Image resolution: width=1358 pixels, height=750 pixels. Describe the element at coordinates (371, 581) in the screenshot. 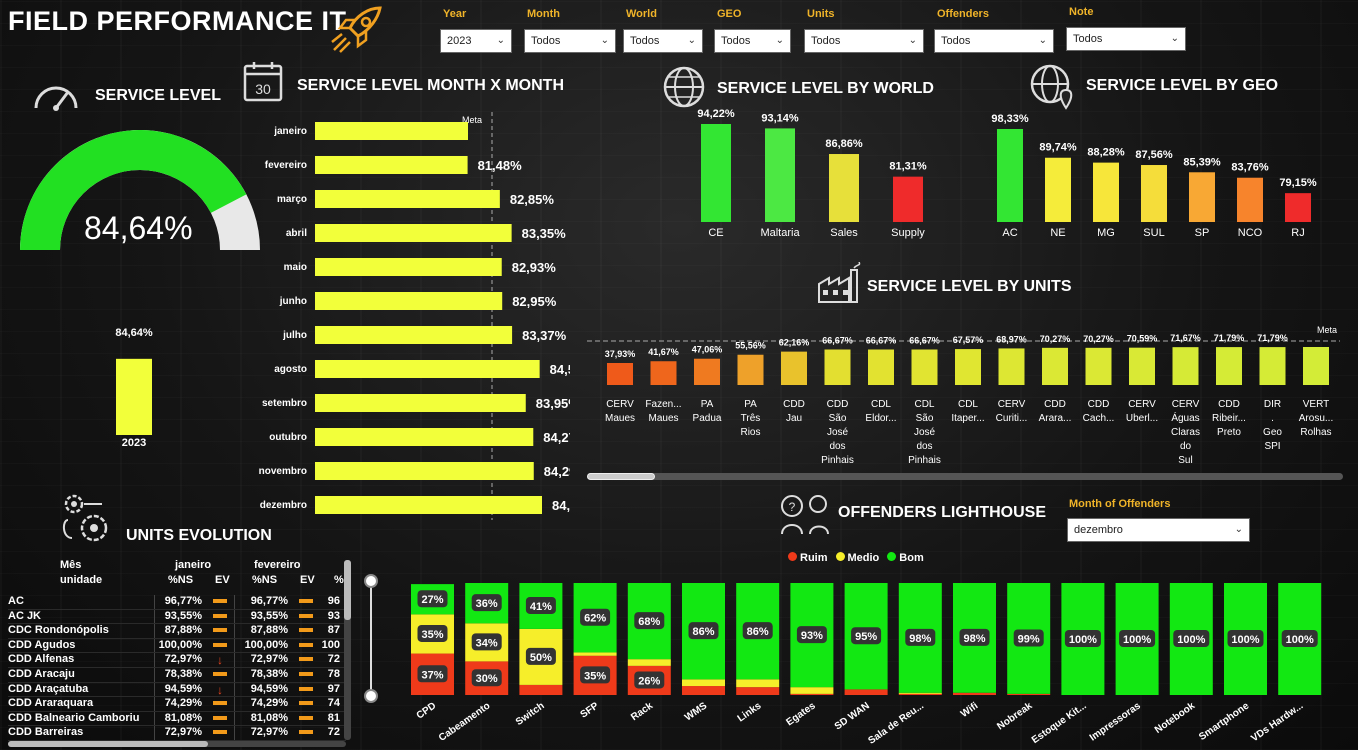

I see `slider-handle-top` at that location.